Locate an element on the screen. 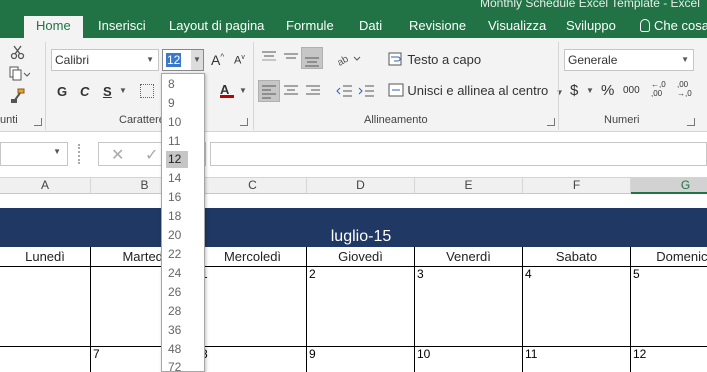  borders-icon is located at coordinates (147, 91).